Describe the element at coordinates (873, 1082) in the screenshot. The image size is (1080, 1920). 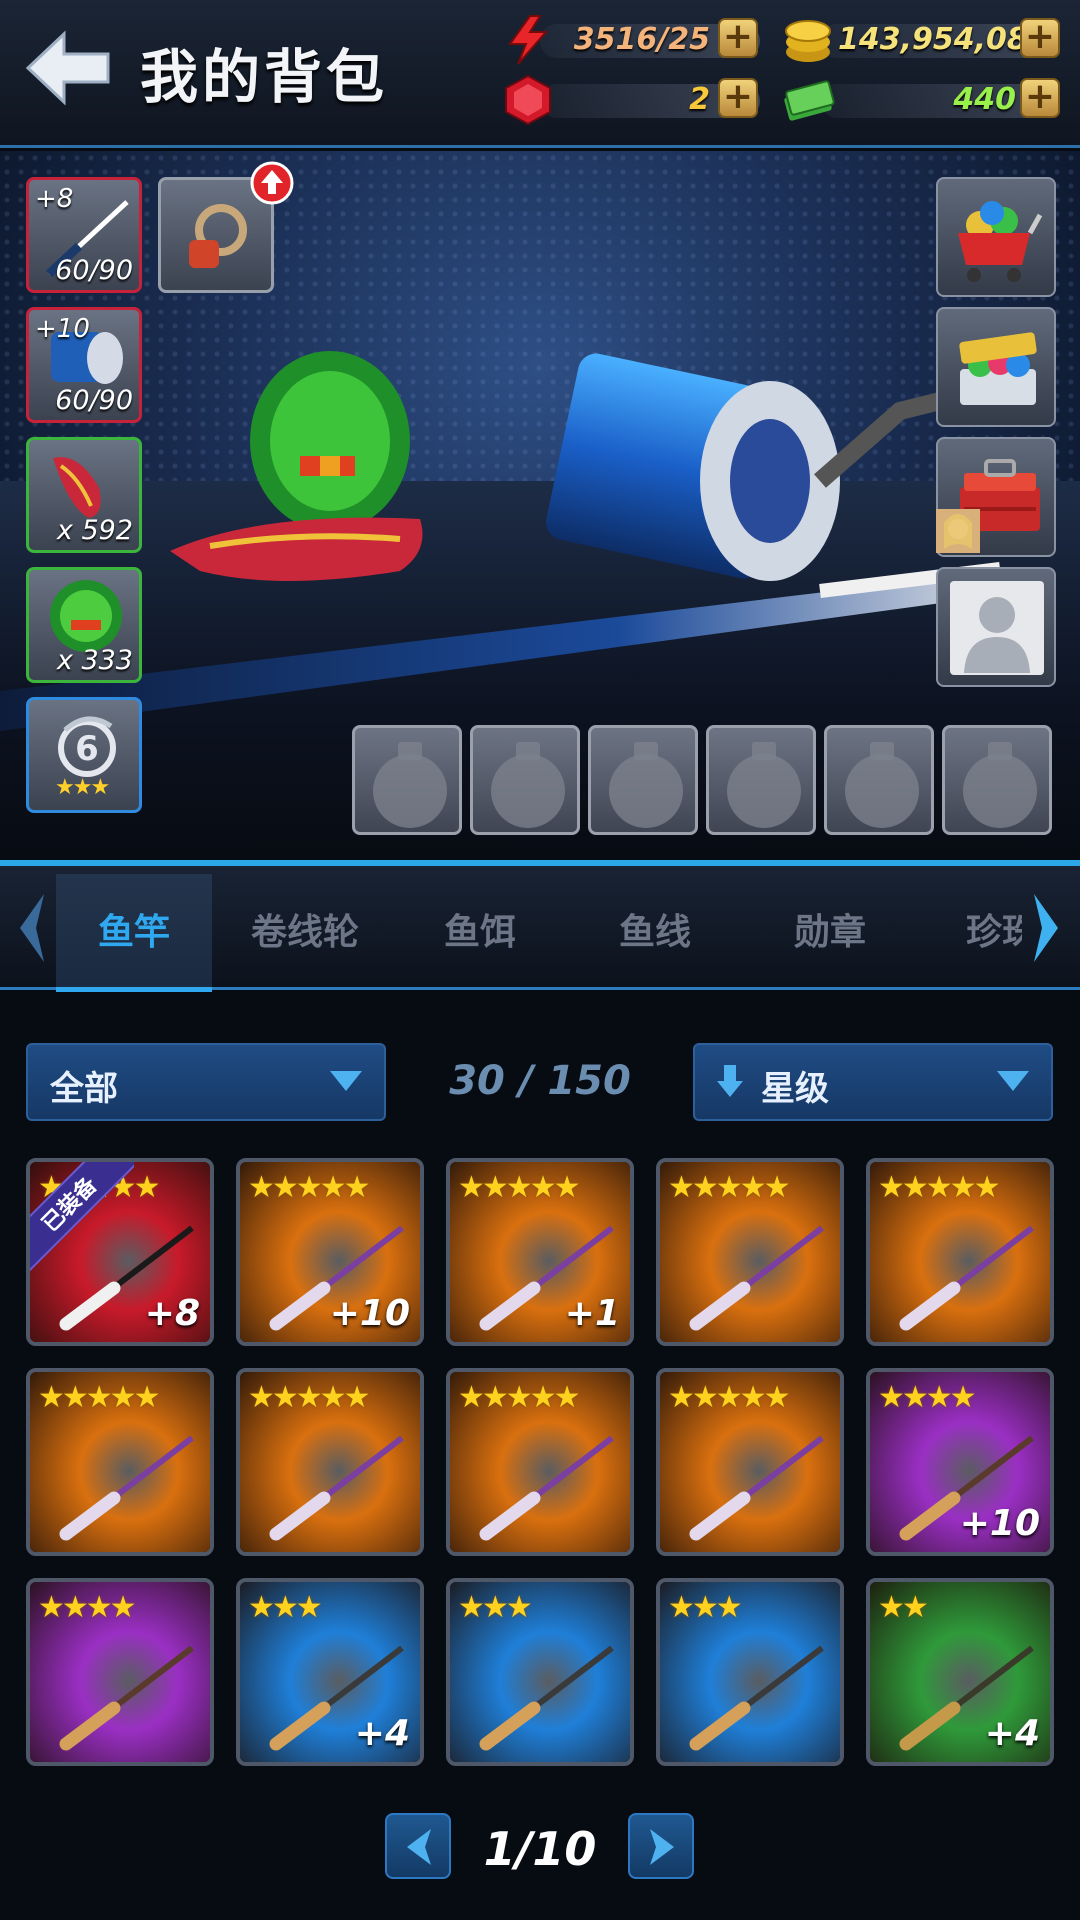
I see `sort-dropdown: 星级` at that location.